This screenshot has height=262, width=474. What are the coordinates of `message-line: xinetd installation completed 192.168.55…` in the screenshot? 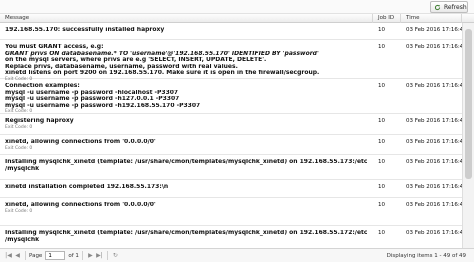 It's located at (87, 187).